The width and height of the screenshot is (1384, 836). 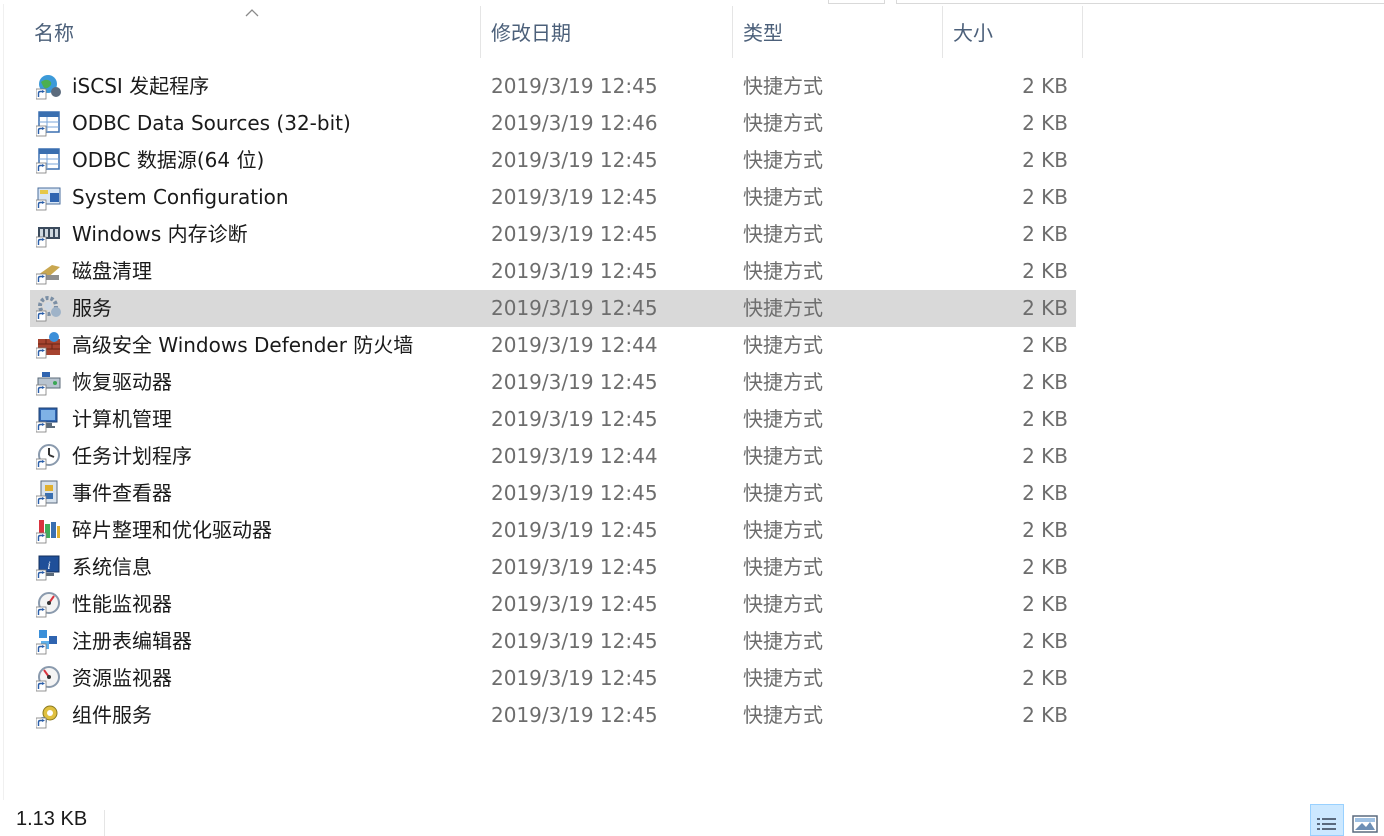 I want to click on disk-cleanup-icon, so click(x=49, y=271).